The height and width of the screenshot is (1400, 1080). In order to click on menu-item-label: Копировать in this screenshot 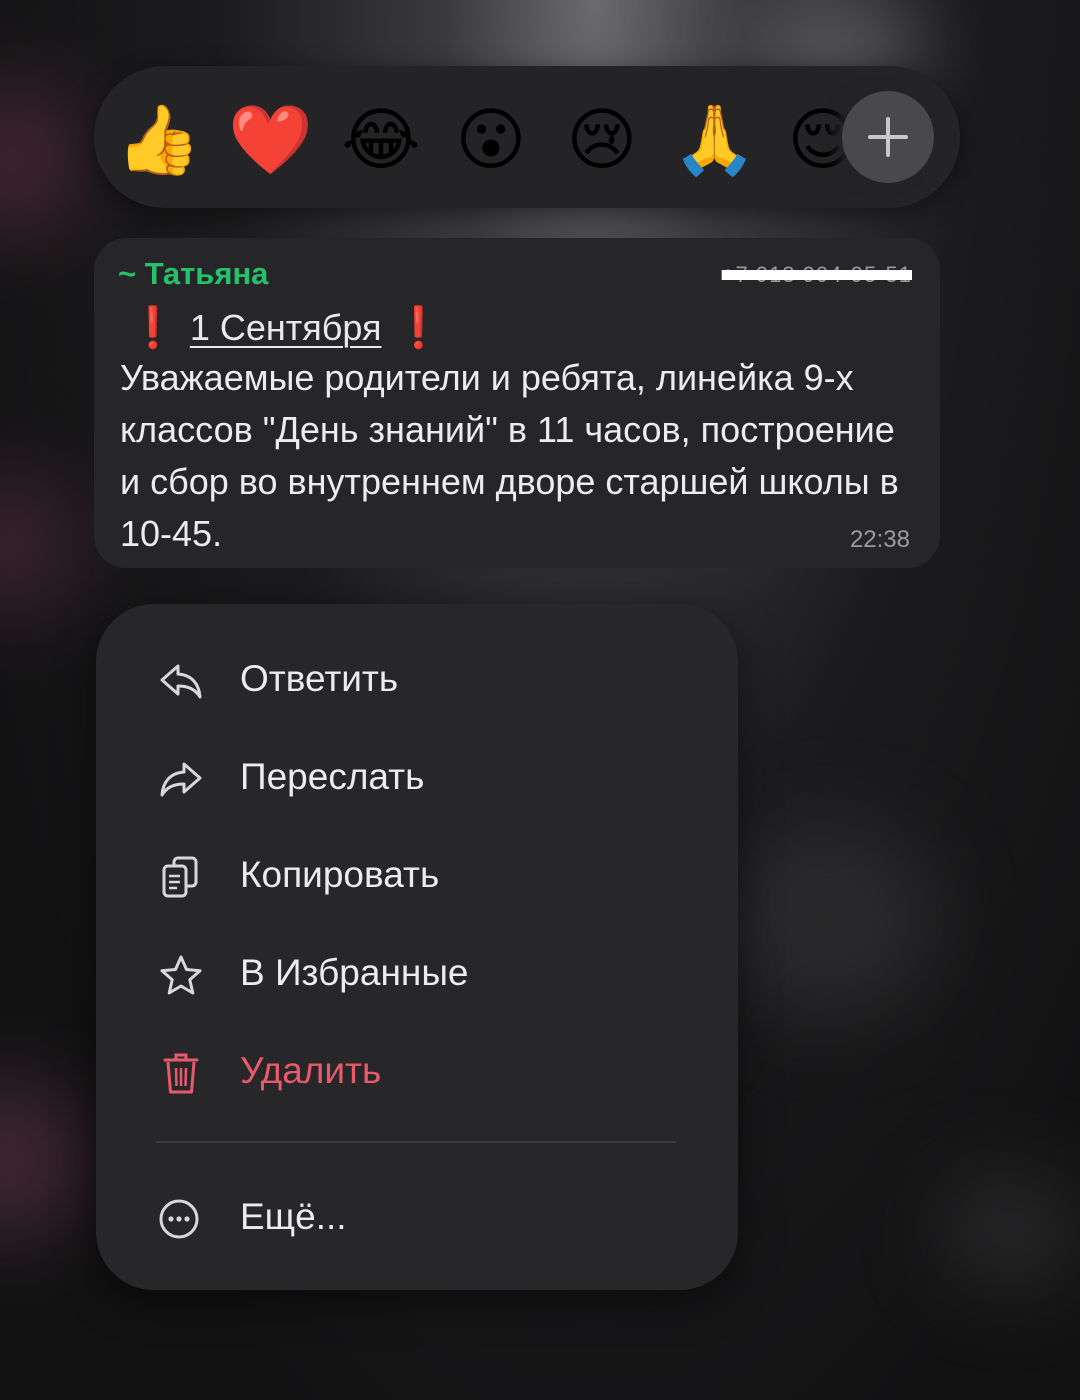, I will do `click(340, 874)`.